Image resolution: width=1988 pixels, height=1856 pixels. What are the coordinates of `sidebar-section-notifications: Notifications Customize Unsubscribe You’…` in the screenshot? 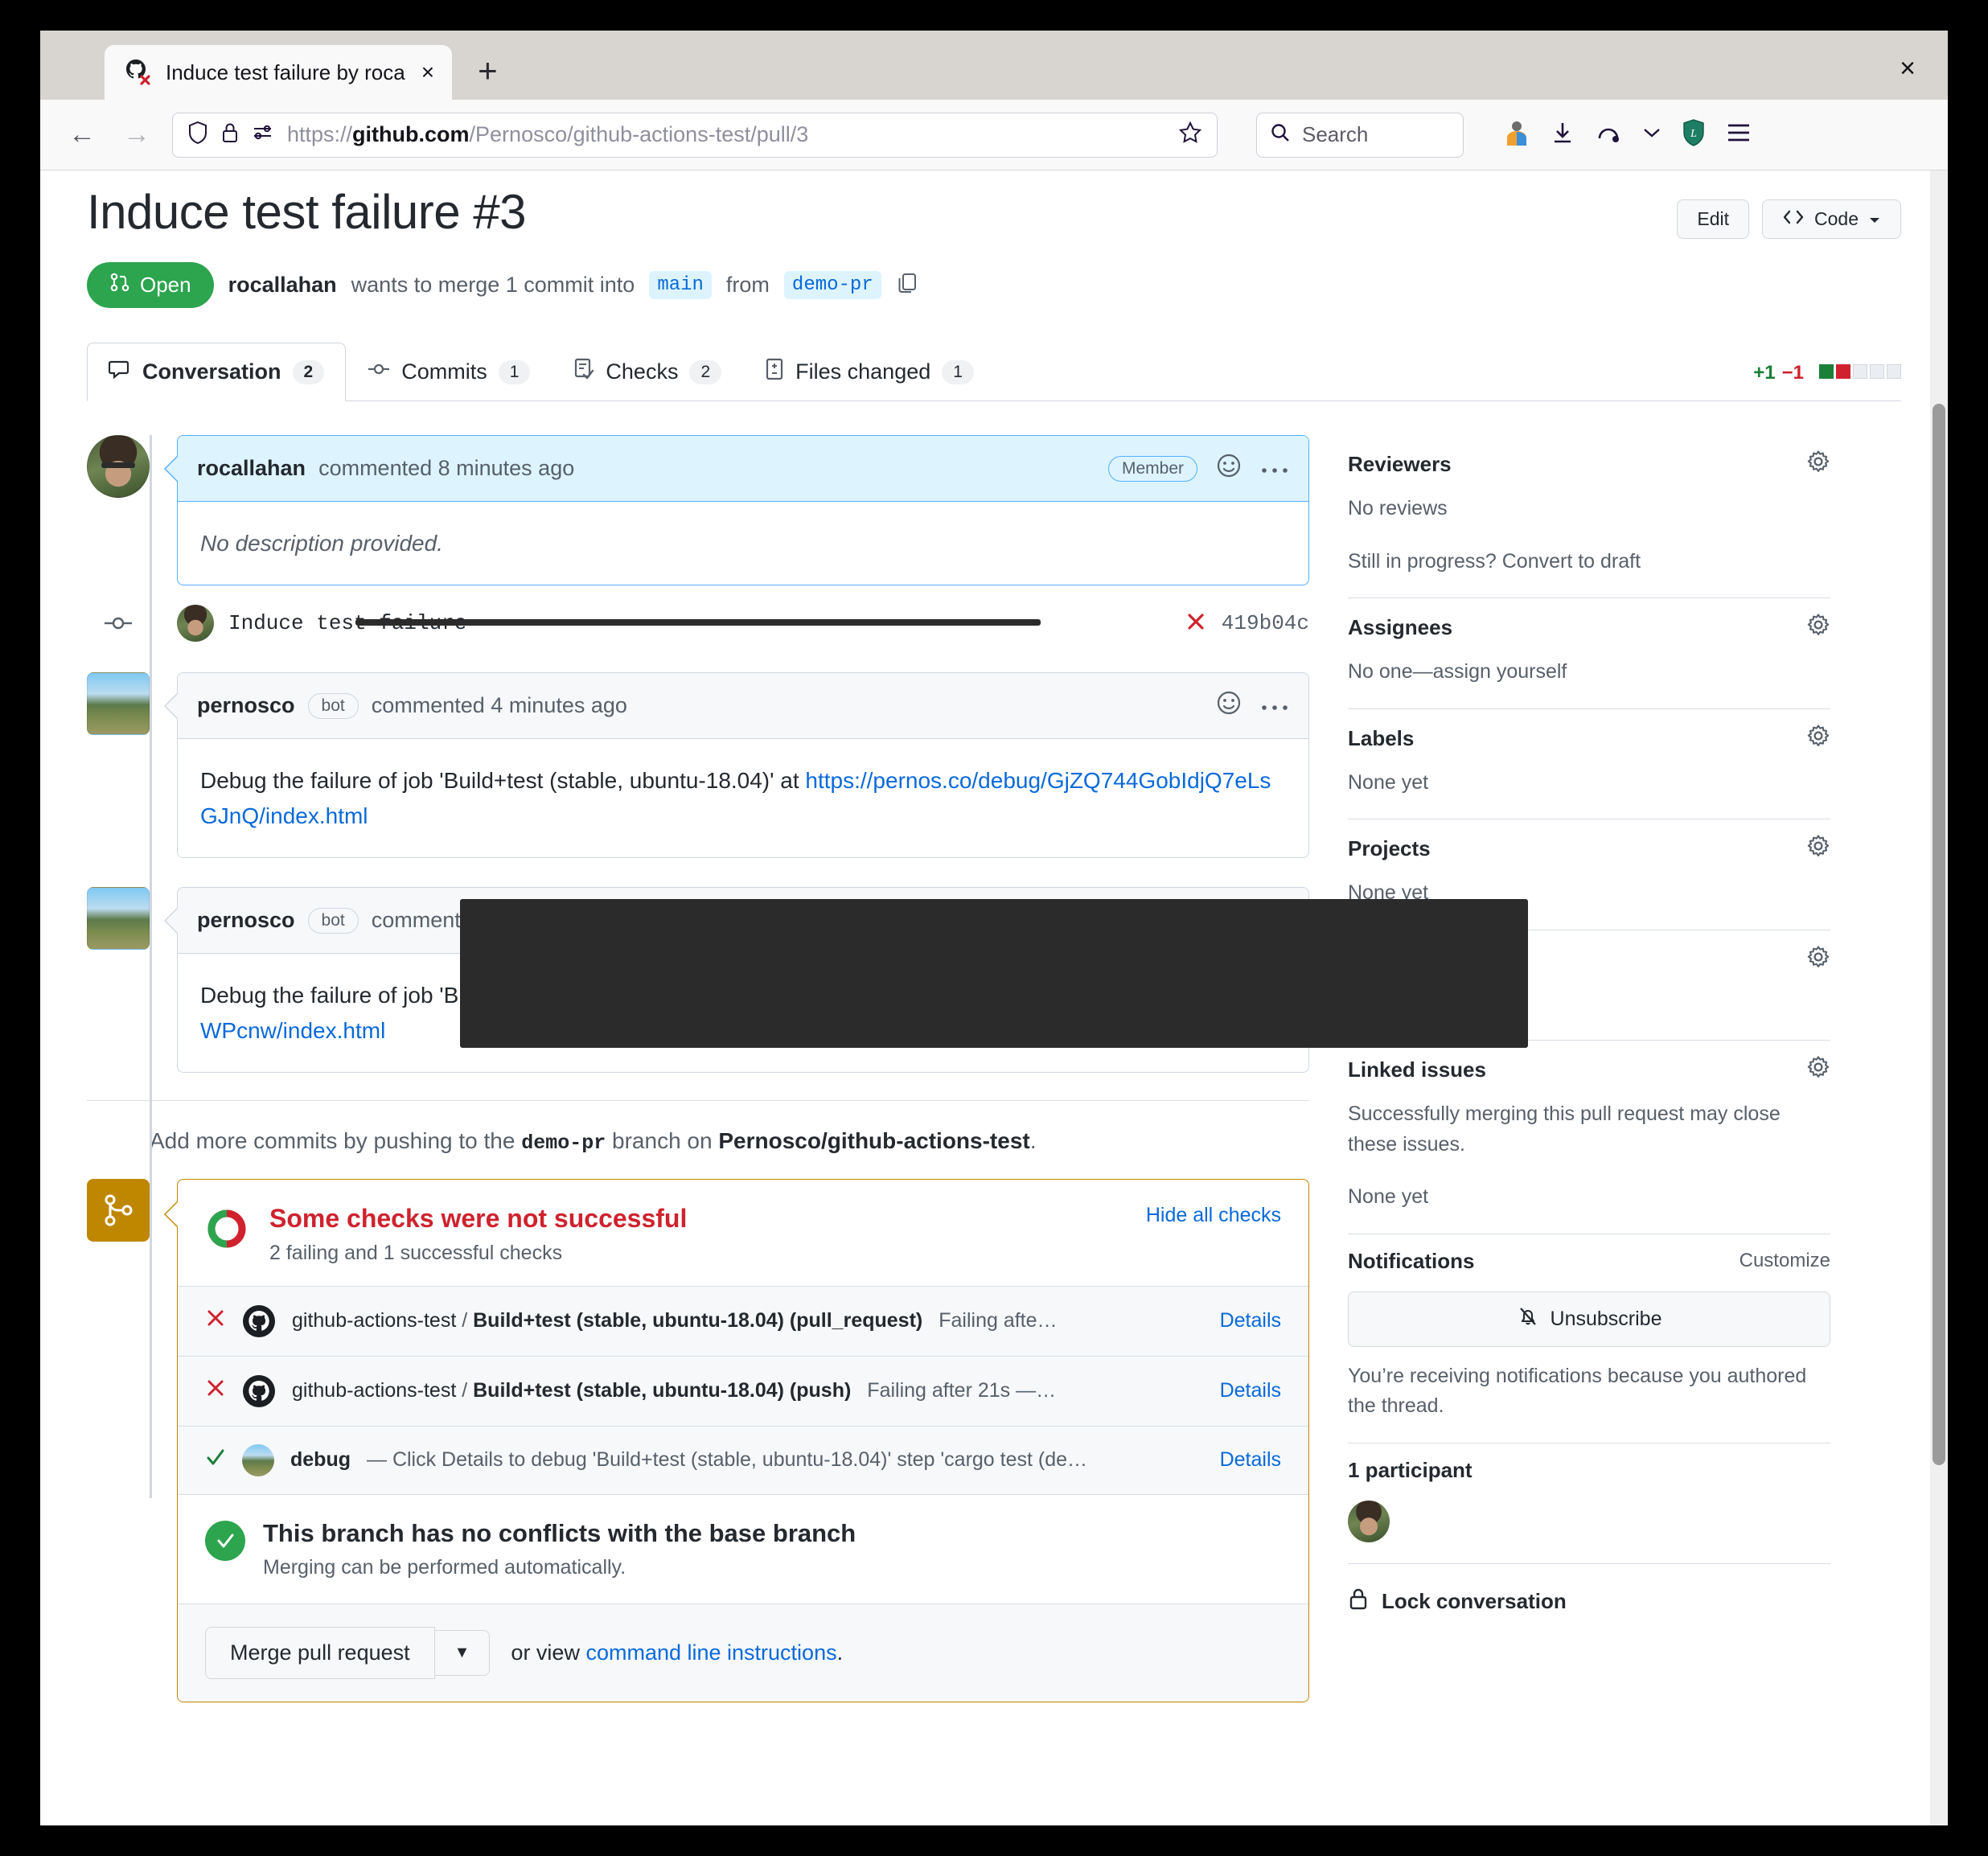 It's located at (1589, 1338).